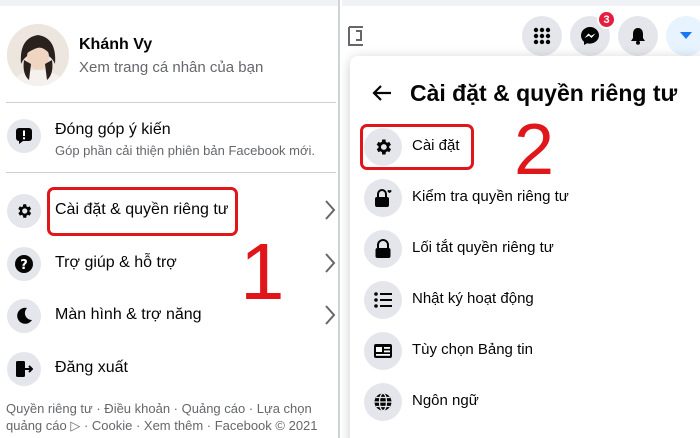  What do you see at coordinates (116, 262) in the screenshot?
I see `help-support-label: Trợ giúp & hỗ trợ` at bounding box center [116, 262].